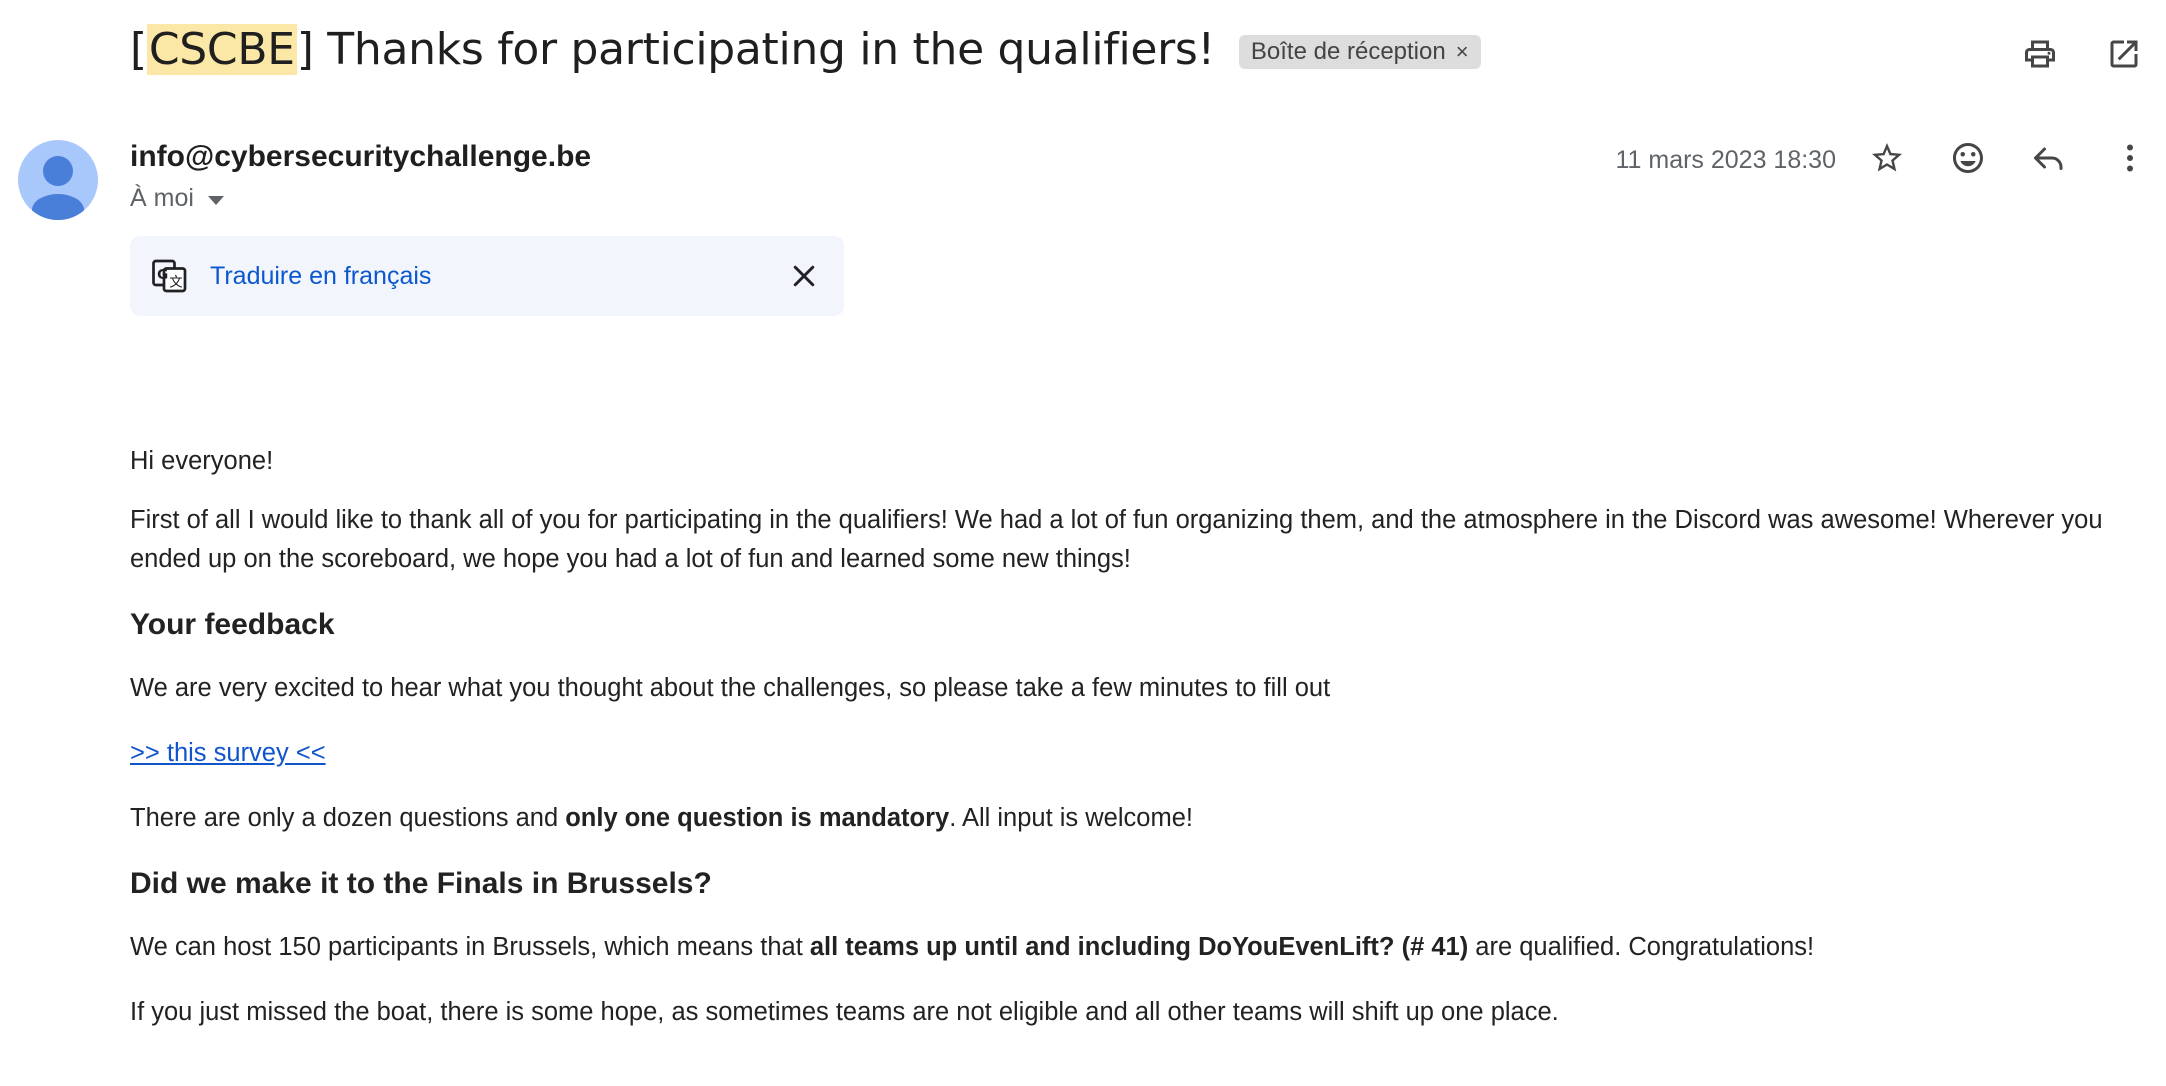 The height and width of the screenshot is (1086, 2166). I want to click on star-icon, so click(1887, 157).